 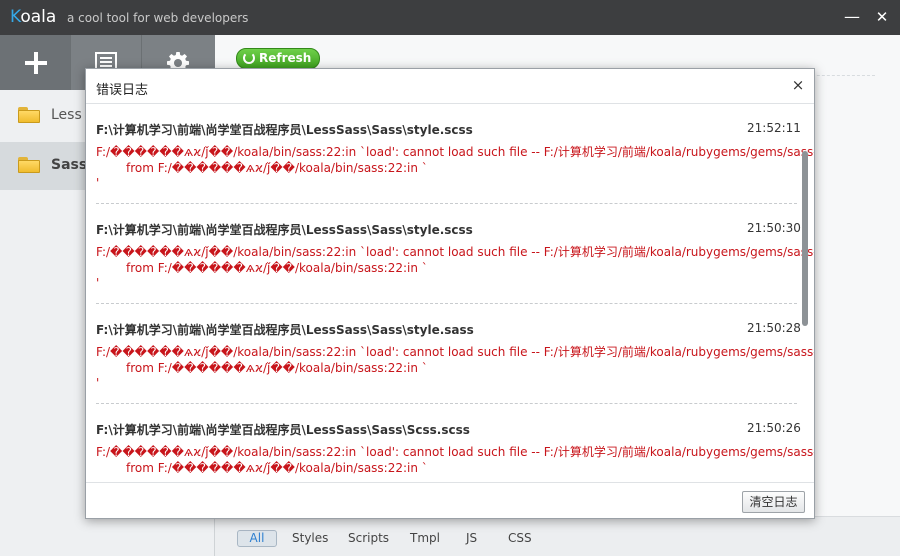 What do you see at coordinates (368, 538) in the screenshot?
I see `filter-scripts: Scripts` at bounding box center [368, 538].